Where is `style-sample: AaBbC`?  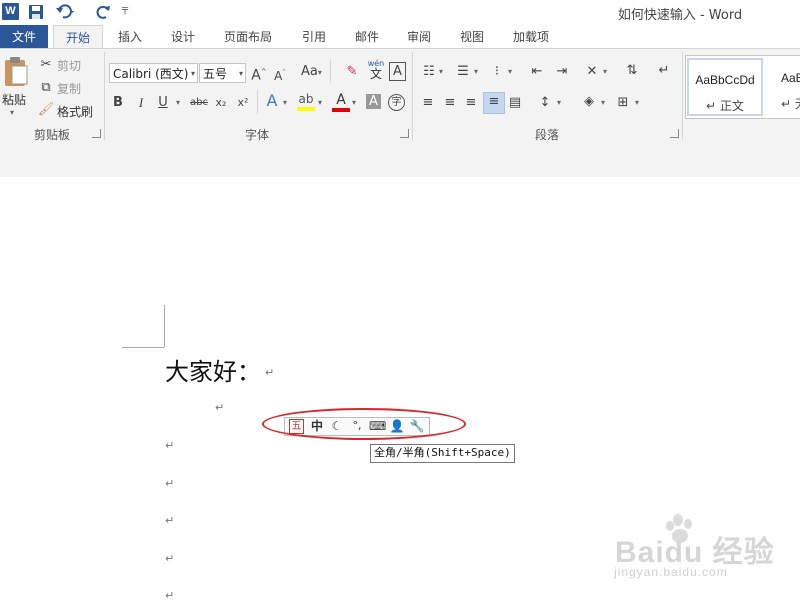 style-sample: AaBbC is located at coordinates (790, 78).